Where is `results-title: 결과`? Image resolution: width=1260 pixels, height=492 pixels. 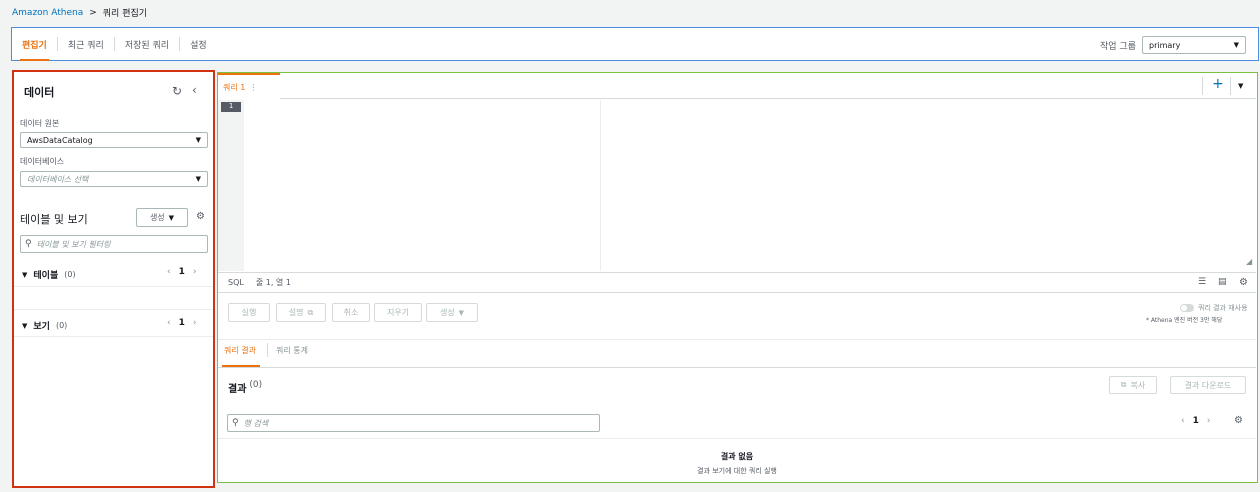
results-title: 결과 is located at coordinates (237, 389).